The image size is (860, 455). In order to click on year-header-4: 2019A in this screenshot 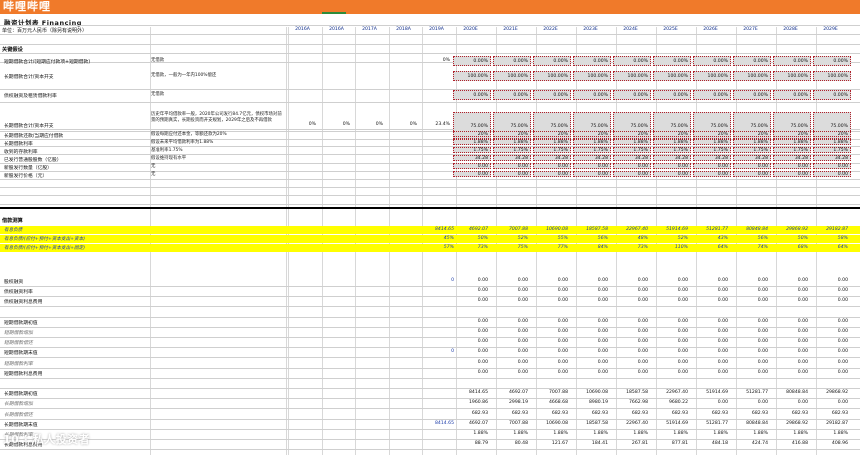, I will do `click(436, 29)`.